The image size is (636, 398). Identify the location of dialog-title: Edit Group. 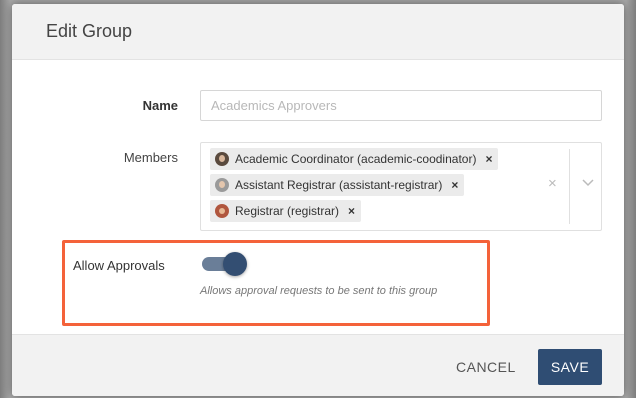
(89, 31).